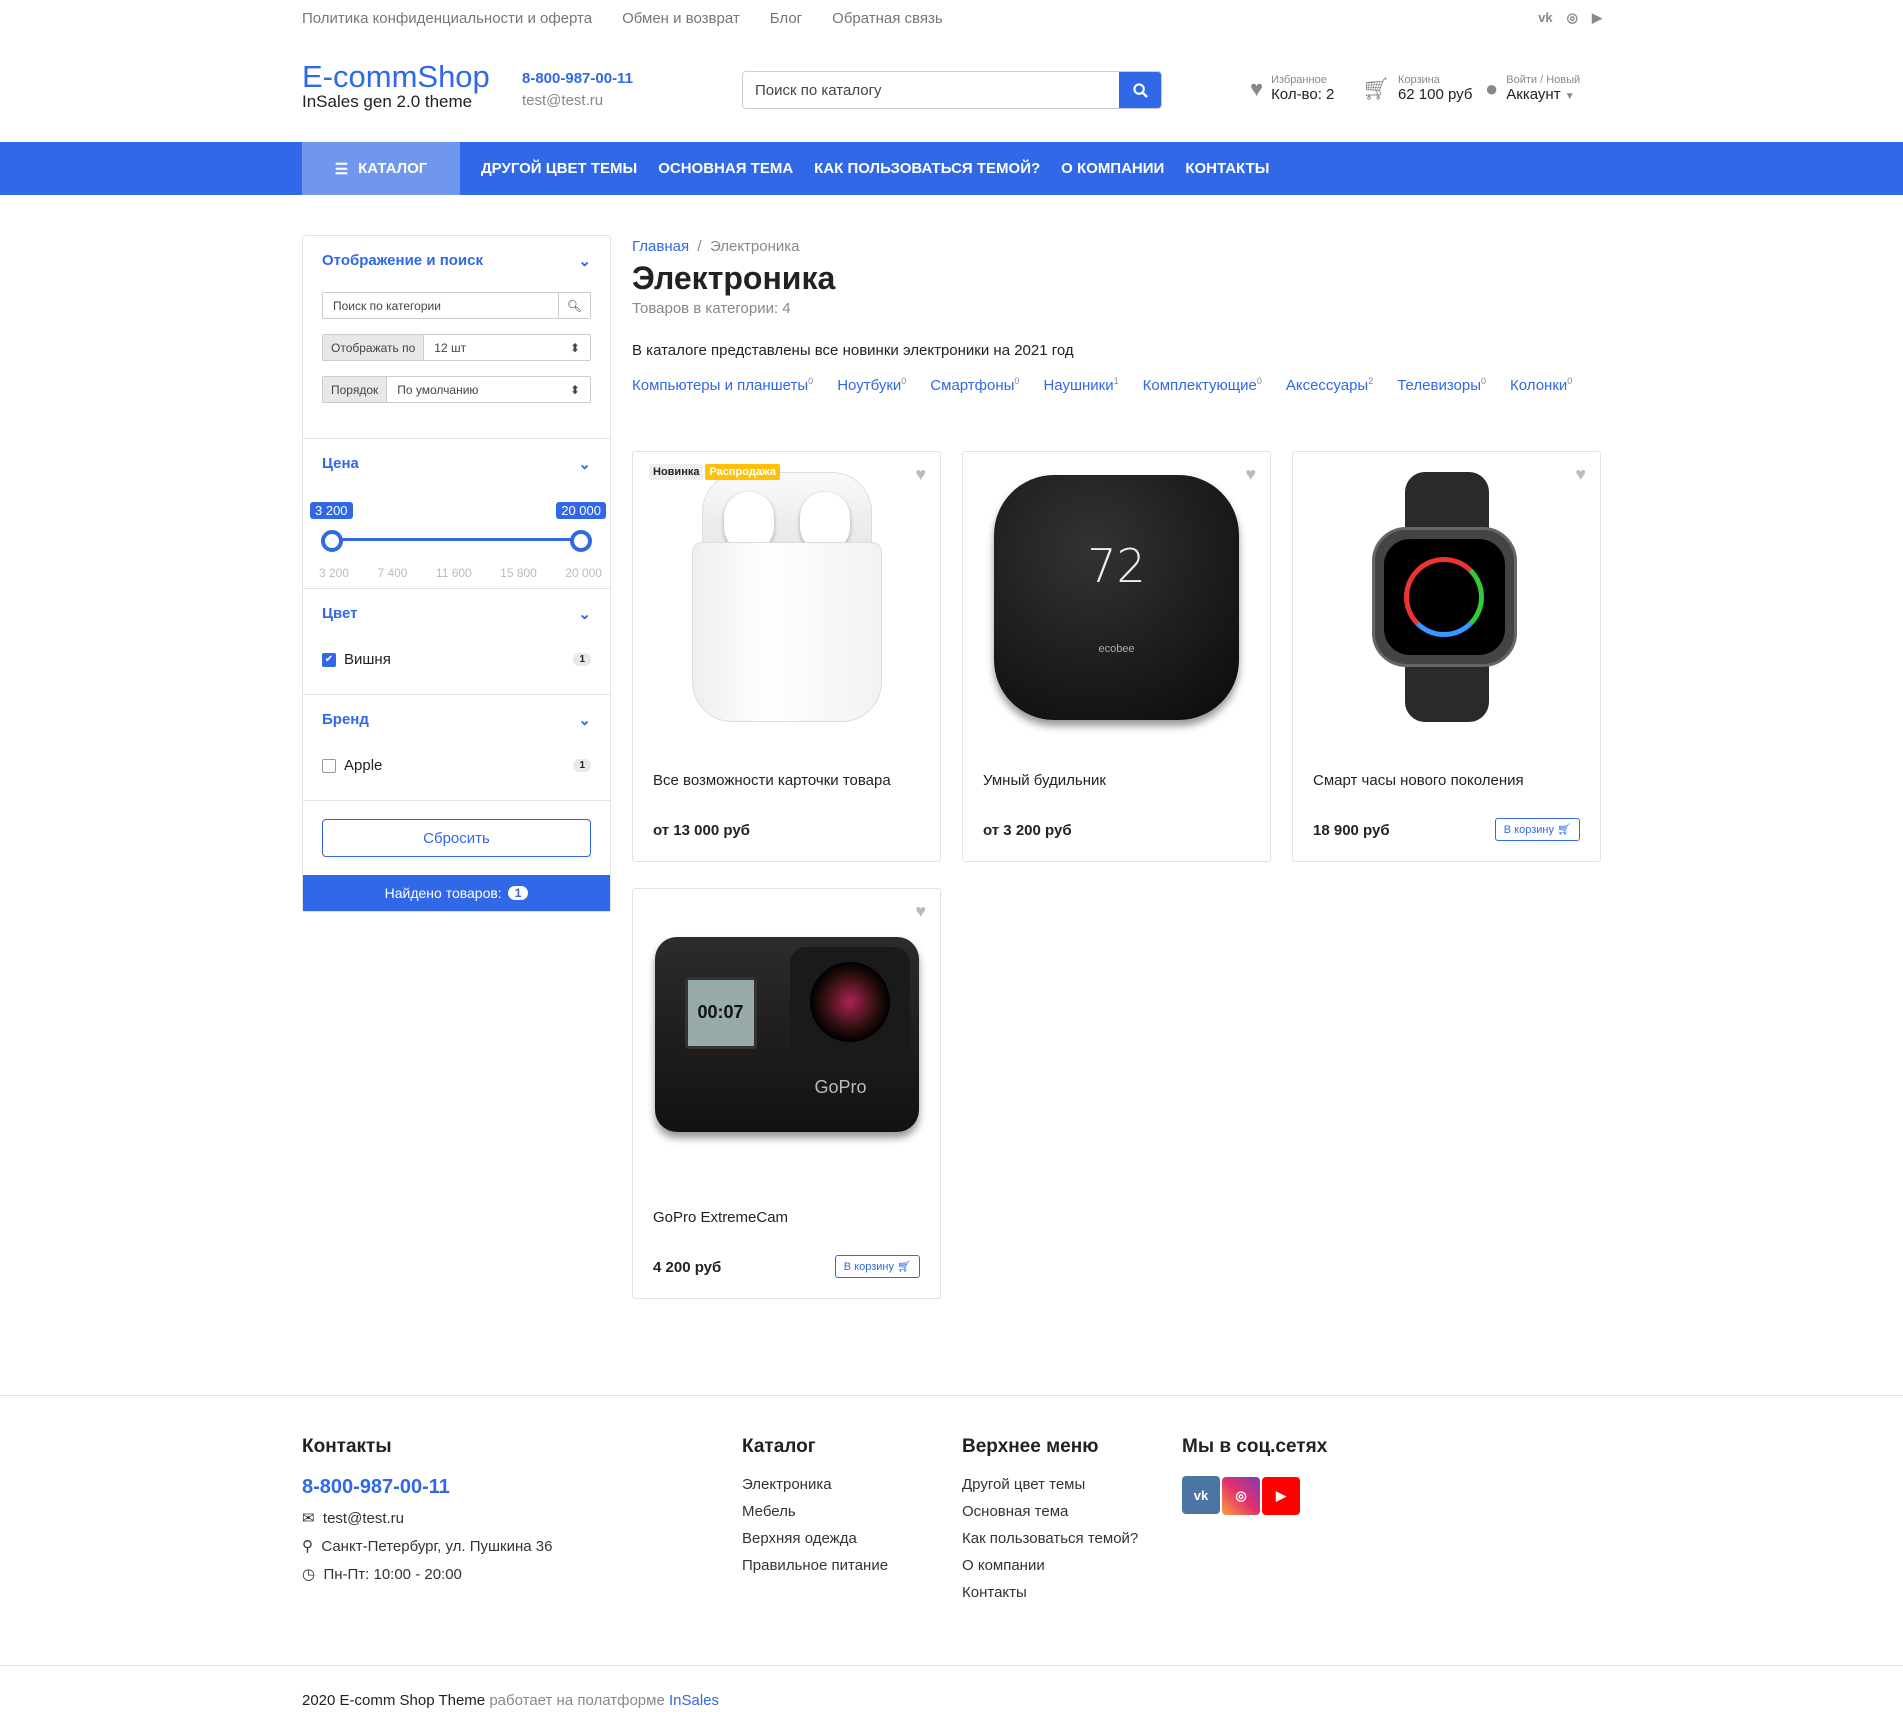 This screenshot has height=1734, width=1903. I want to click on subcategory-link: Компьютеры и планшеты0, so click(722, 385).